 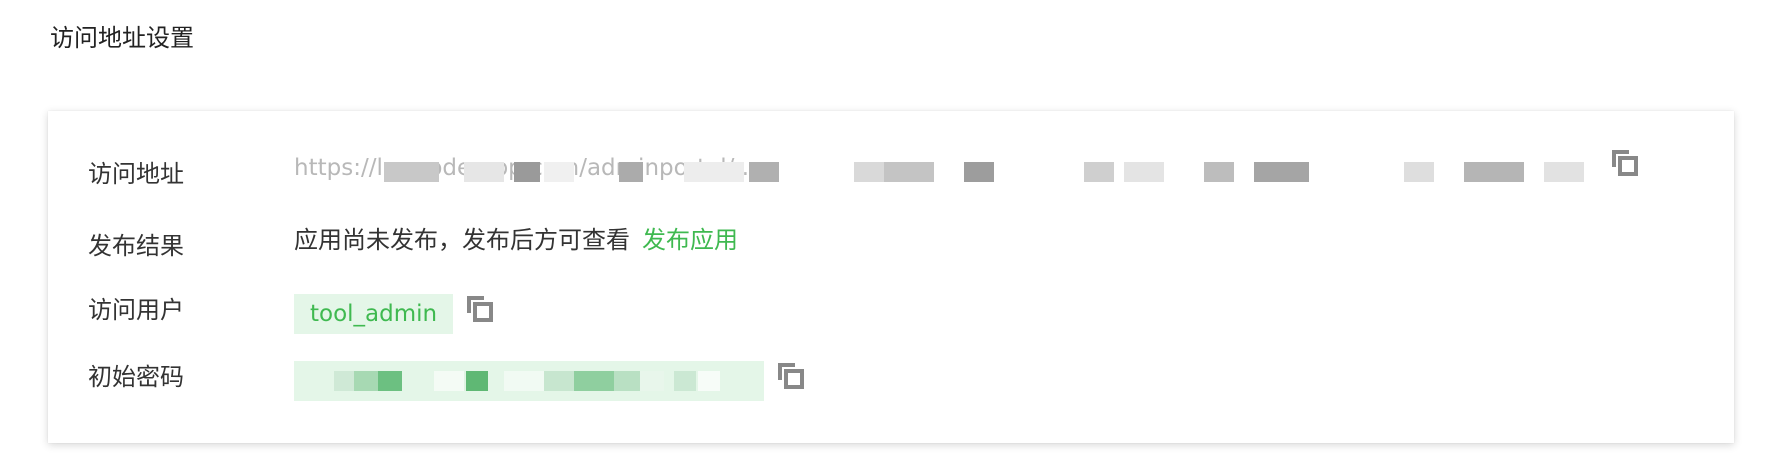 What do you see at coordinates (136, 310) in the screenshot?
I see `access-user-label: 访问用户` at bounding box center [136, 310].